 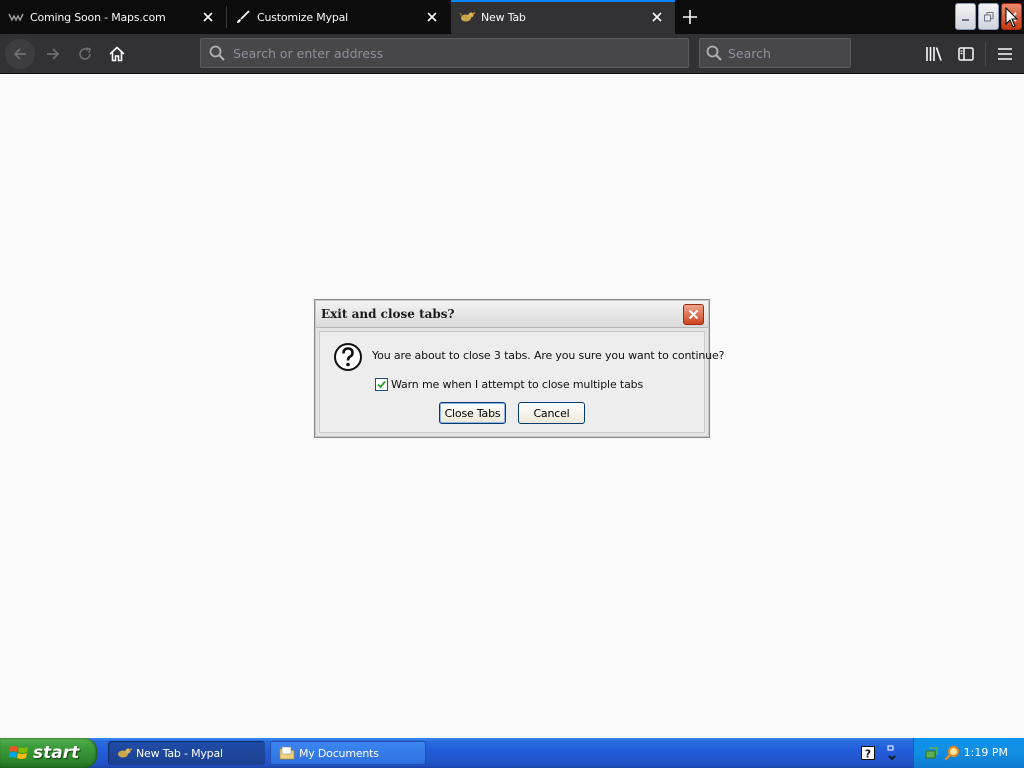 What do you see at coordinates (56, 753) in the screenshot?
I see `start-label: start` at bounding box center [56, 753].